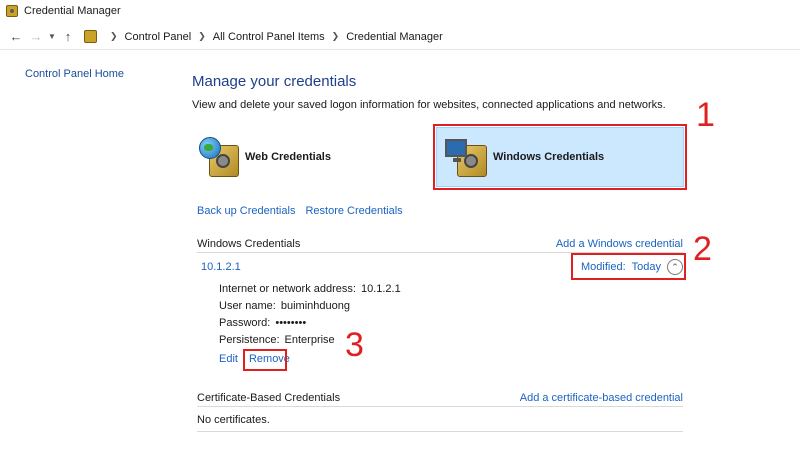 Image resolution: width=800 pixels, height=450 pixels. I want to click on title-bar: Credential Manager, so click(400, 11).